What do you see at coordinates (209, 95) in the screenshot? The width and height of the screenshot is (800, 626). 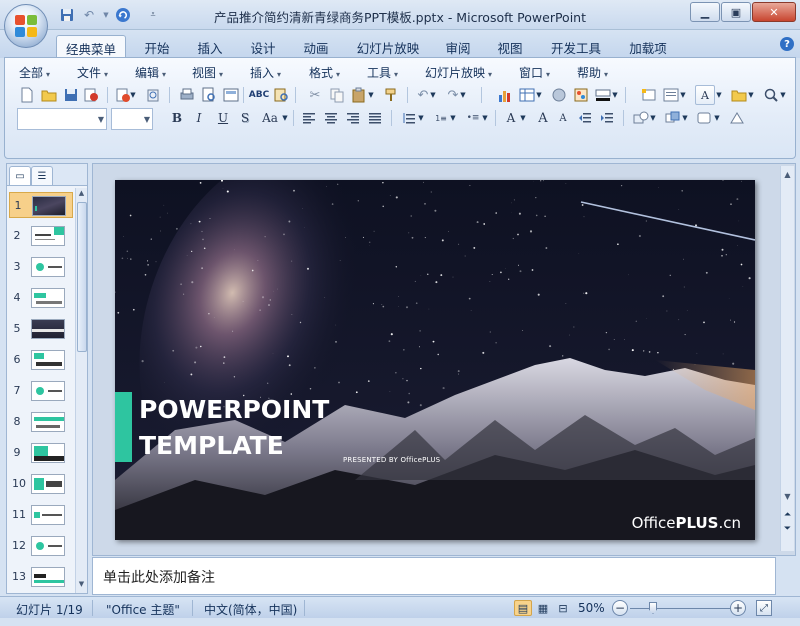 I see `print-preview-icon` at bounding box center [209, 95].